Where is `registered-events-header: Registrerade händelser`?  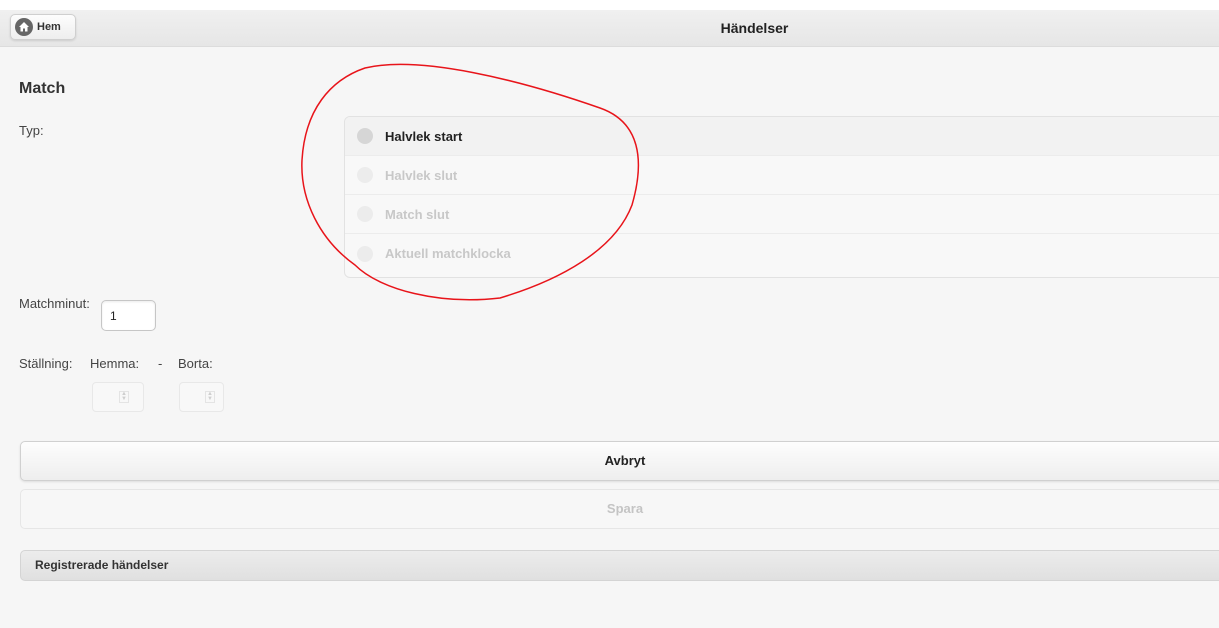
registered-events-header: Registrerade händelser is located at coordinates (619, 565).